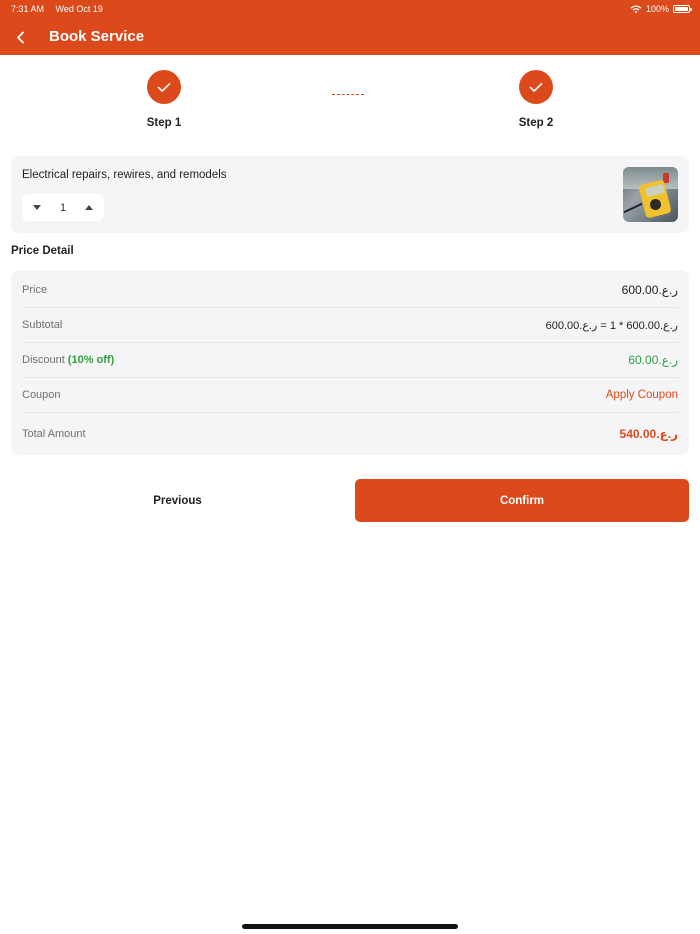 The height and width of the screenshot is (934, 700). I want to click on subtotal-value: ر.ع.600.00 * 1 = ر.ع.600.00, so click(611, 325).